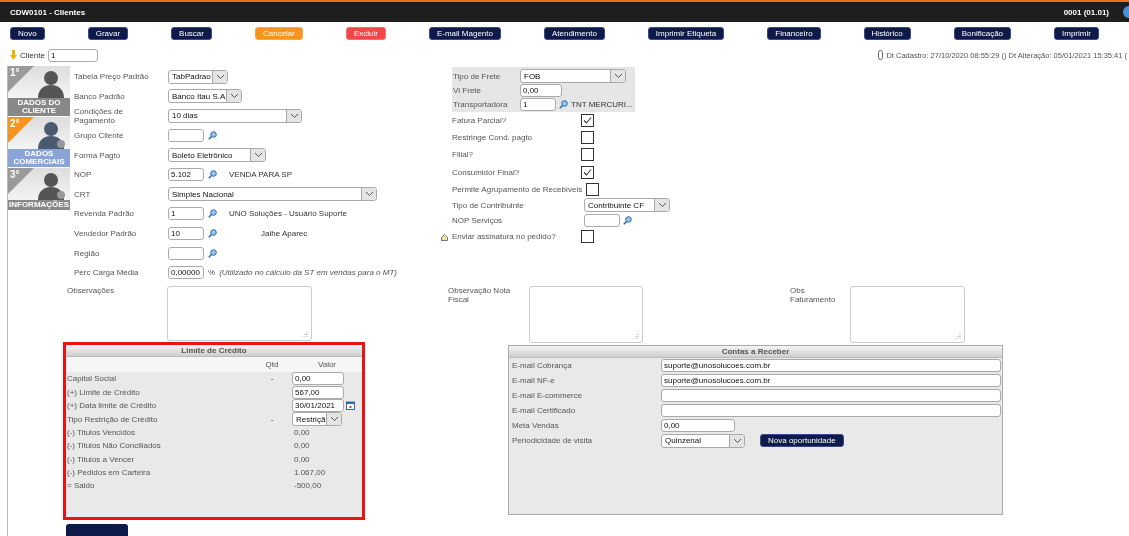  I want to click on freight-value-field: 0,00, so click(541, 90).